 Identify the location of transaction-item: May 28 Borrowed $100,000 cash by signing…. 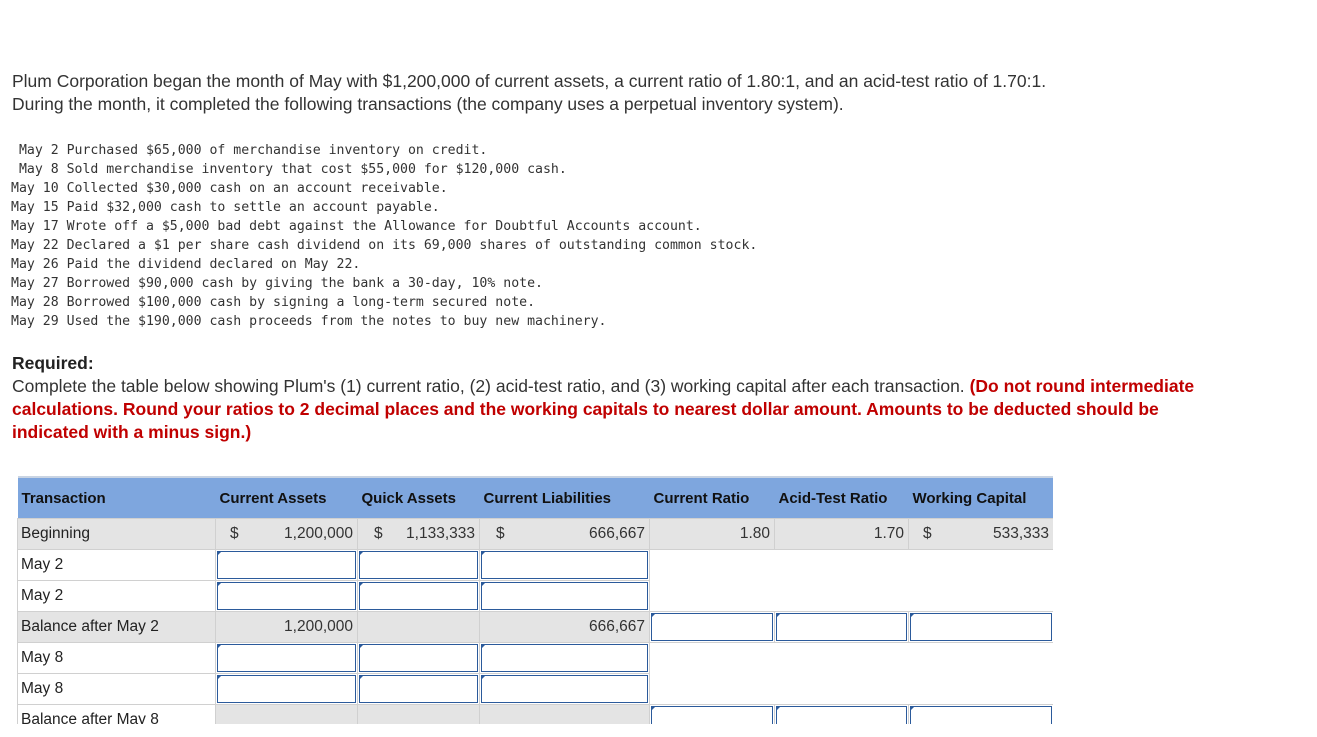
(273, 302).